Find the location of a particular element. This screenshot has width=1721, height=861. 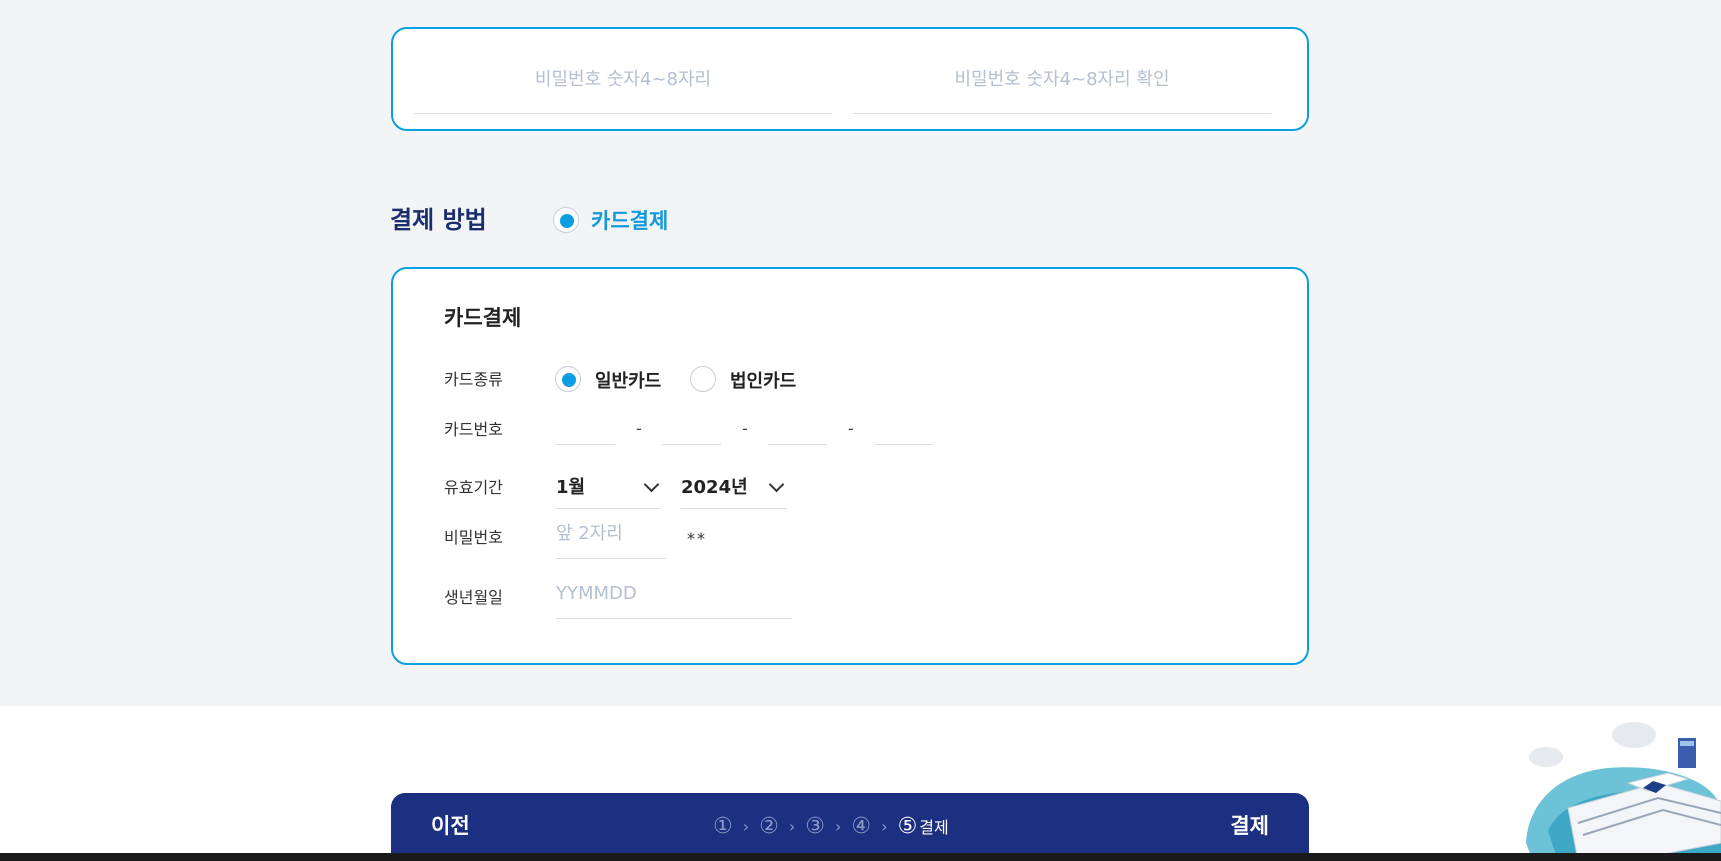

step-4: ④ is located at coordinates (861, 826).